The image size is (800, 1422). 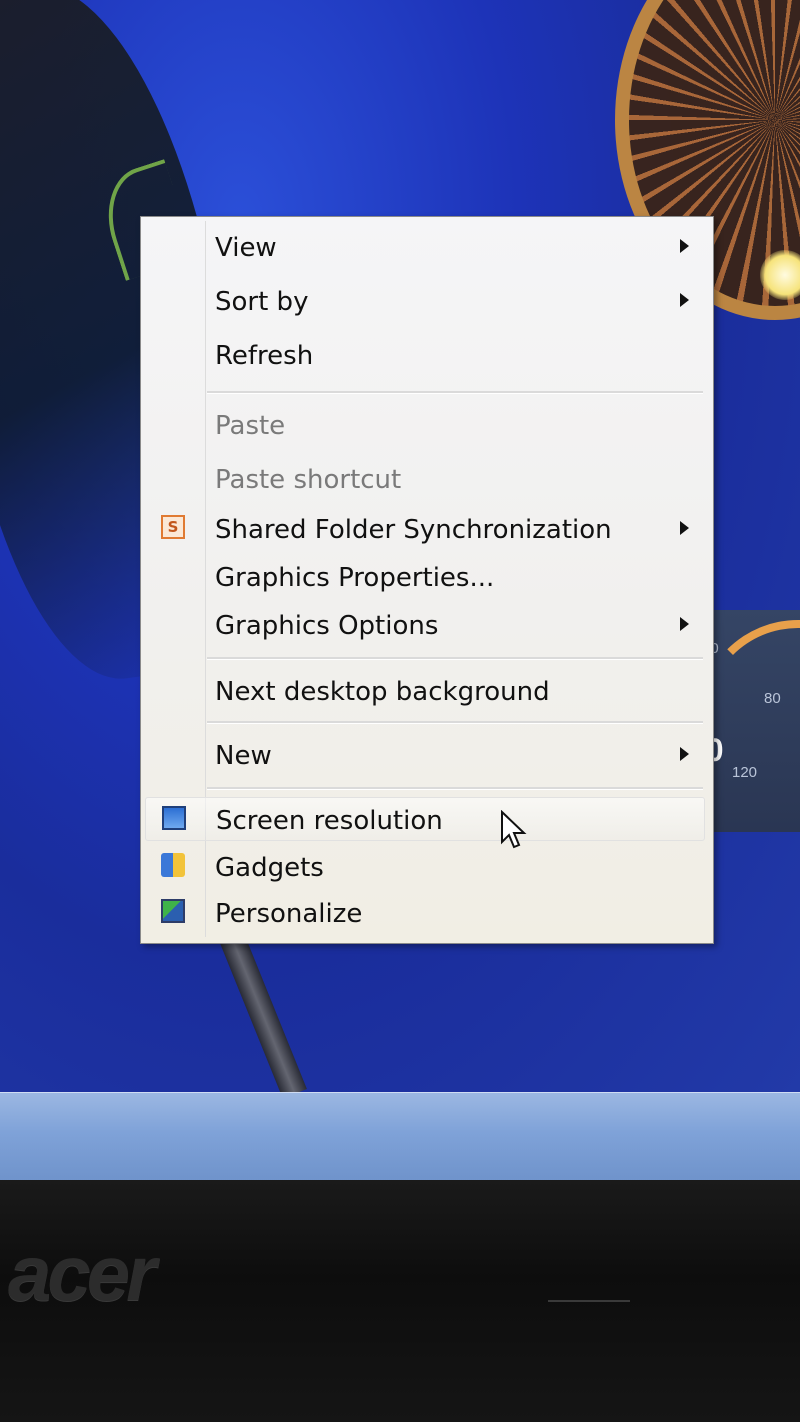 What do you see at coordinates (262, 302) in the screenshot?
I see `menu-item-label: Sort by` at bounding box center [262, 302].